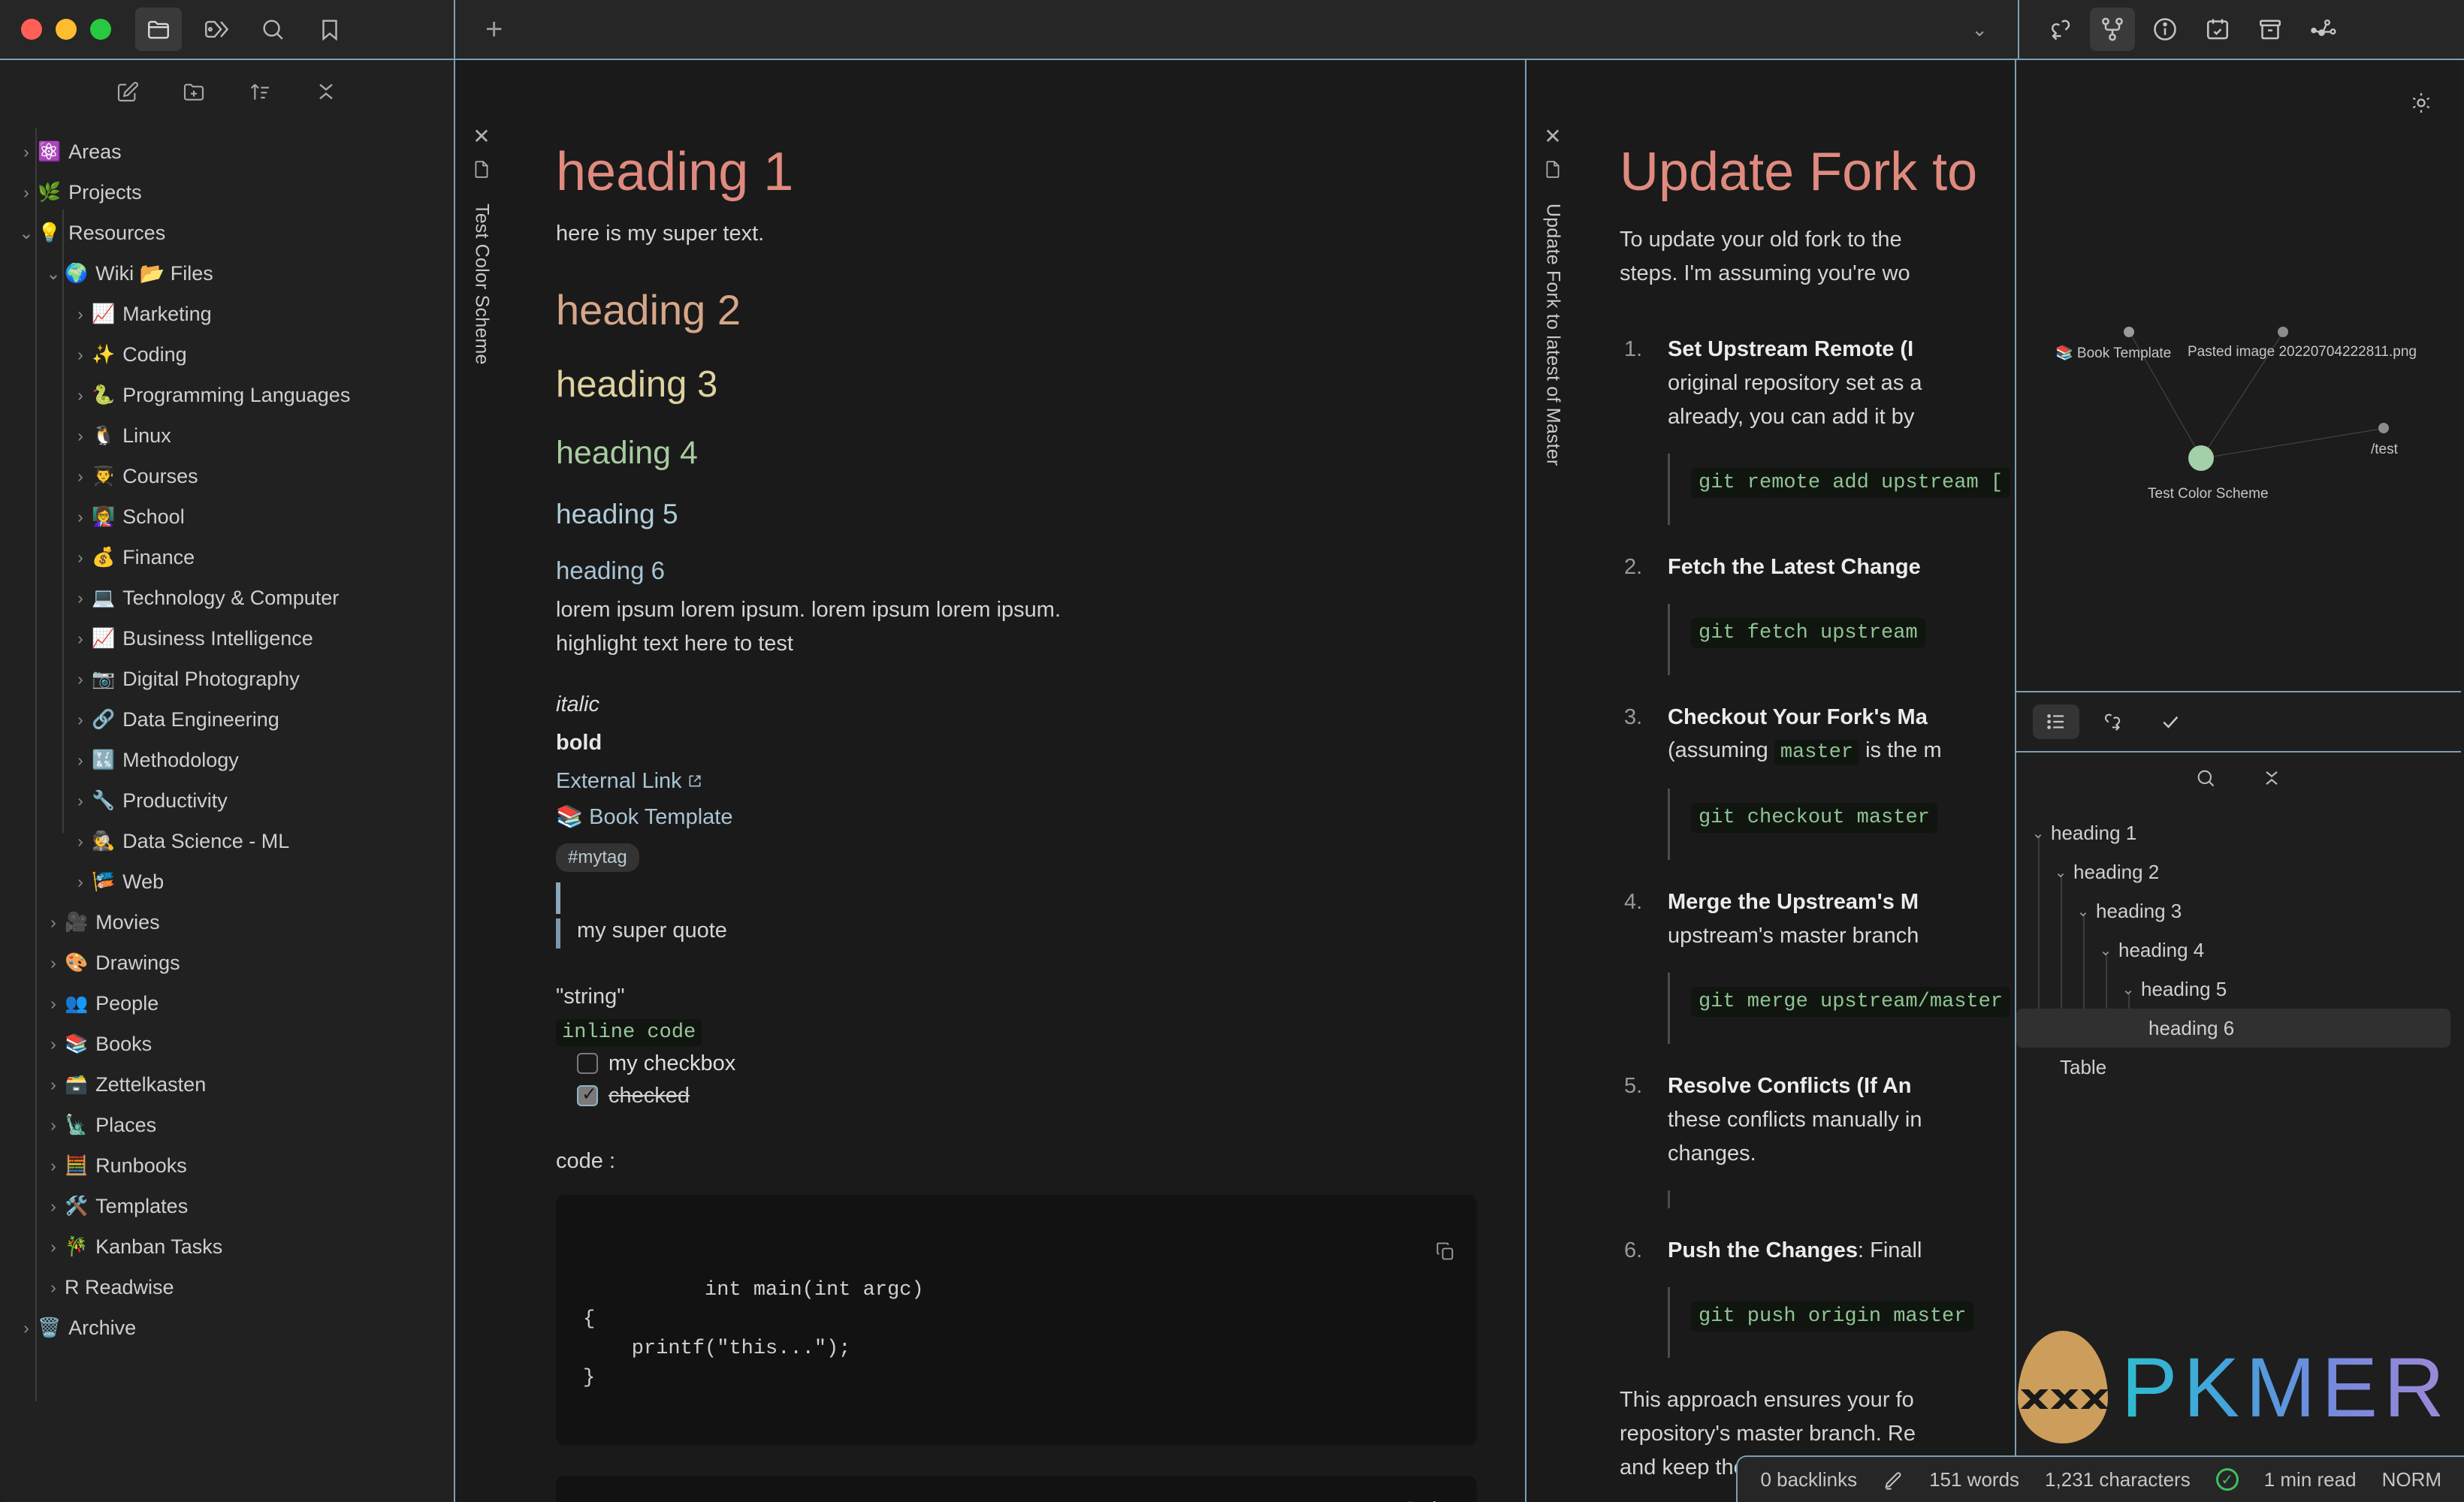 Image resolution: width=2464 pixels, height=1502 pixels. Describe the element at coordinates (227, 476) in the screenshot. I see `folder-tree-item: › 👨‍🎓 Courses` at that location.